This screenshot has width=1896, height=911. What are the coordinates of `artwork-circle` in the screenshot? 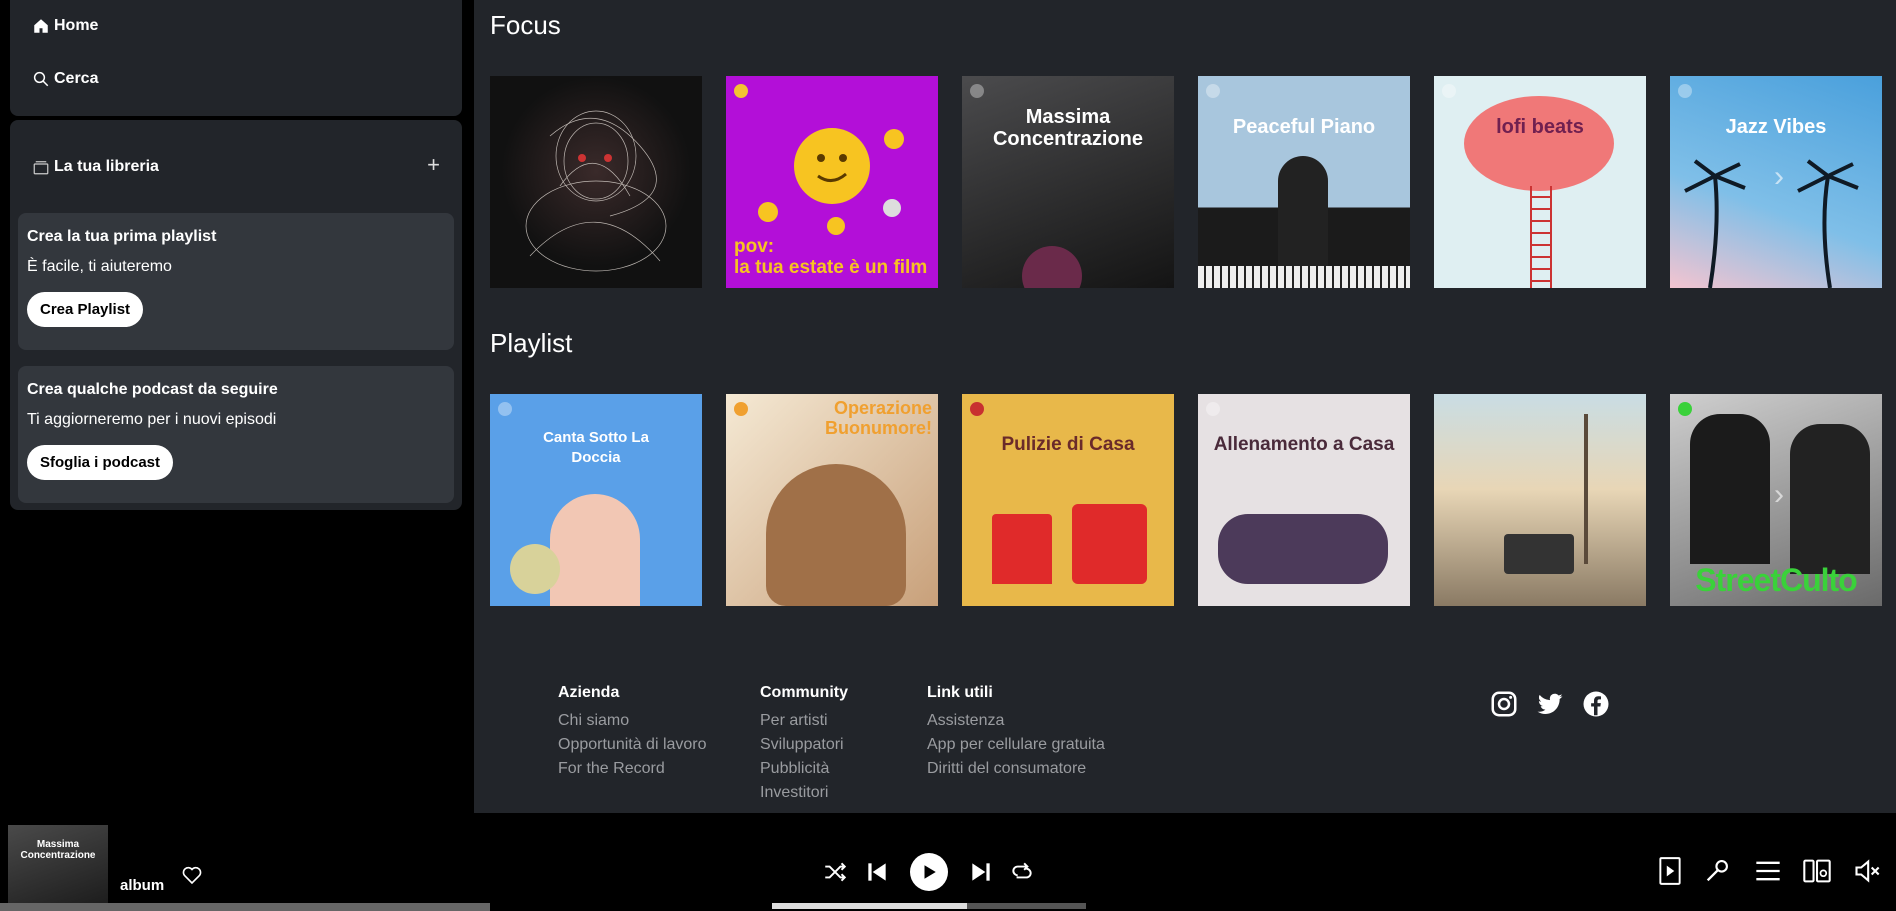 It's located at (535, 569).